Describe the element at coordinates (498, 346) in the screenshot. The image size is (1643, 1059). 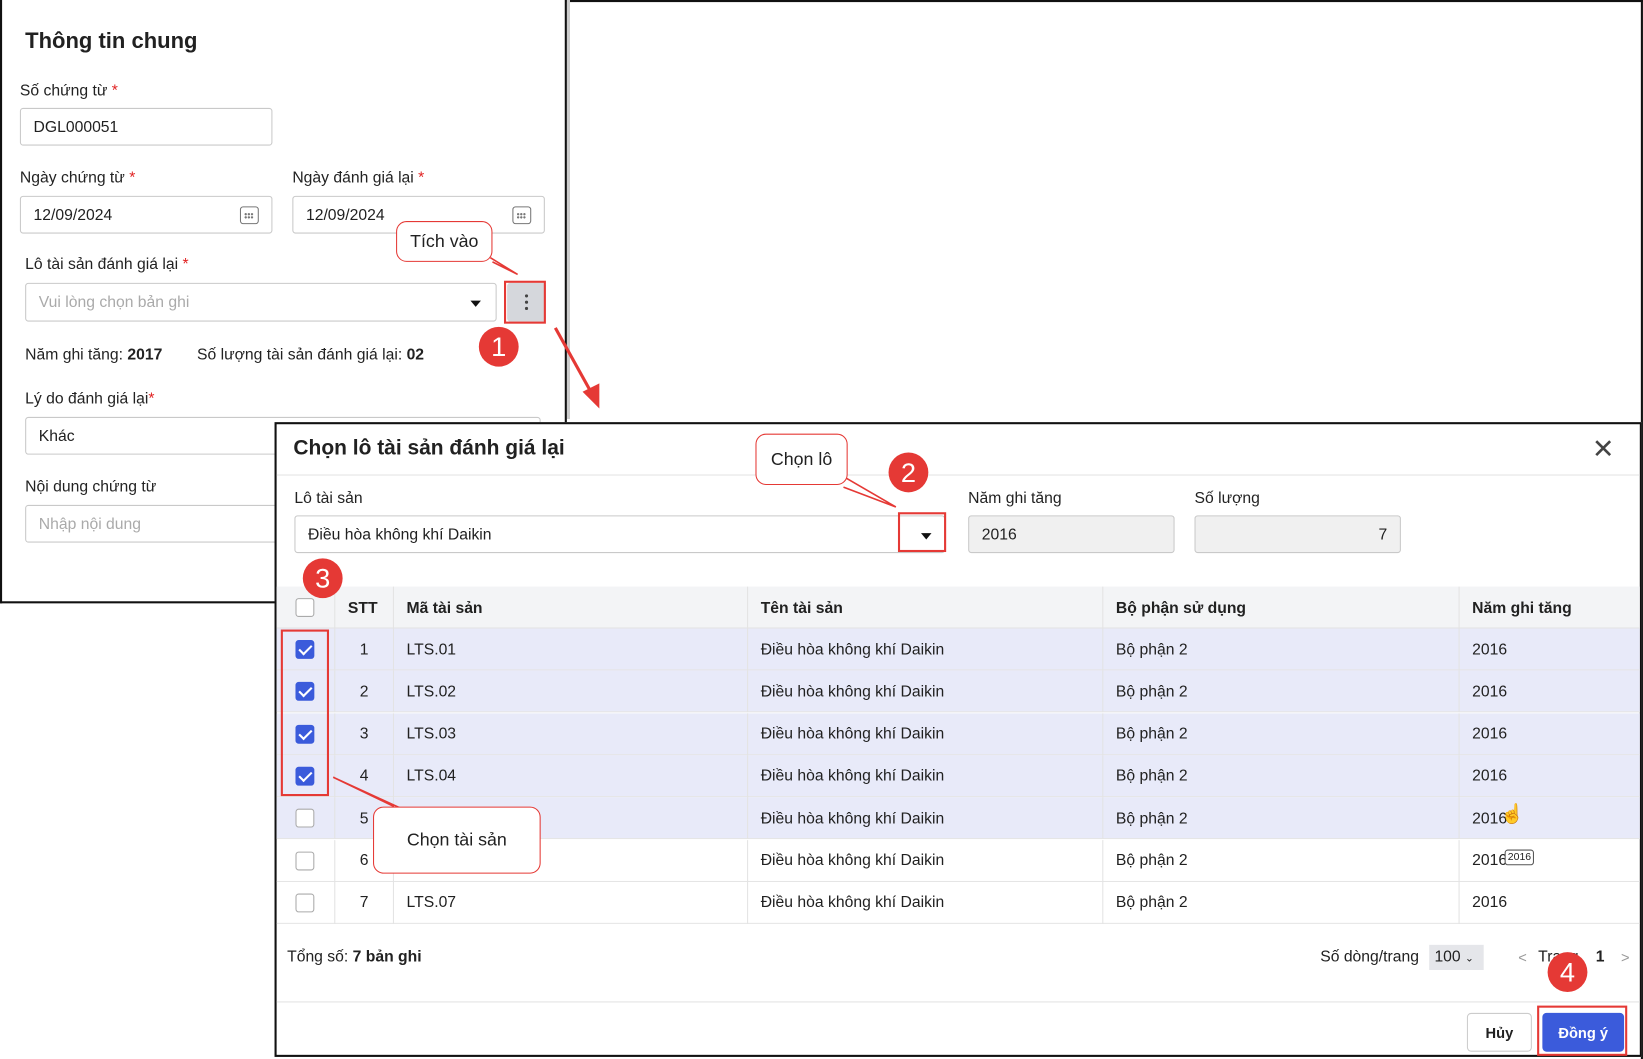
I see `step-badge-1: 1` at that location.